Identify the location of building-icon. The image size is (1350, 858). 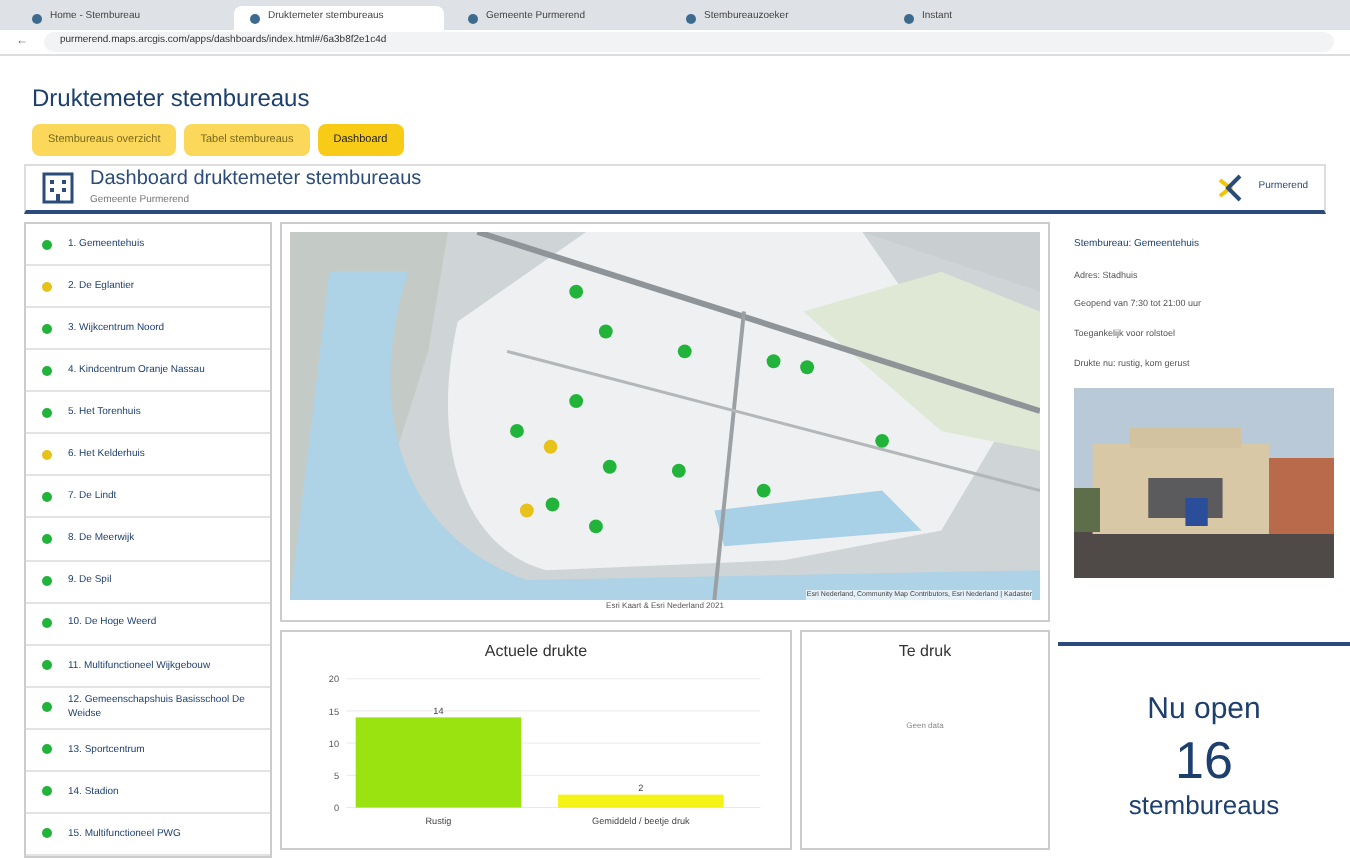
(58, 188).